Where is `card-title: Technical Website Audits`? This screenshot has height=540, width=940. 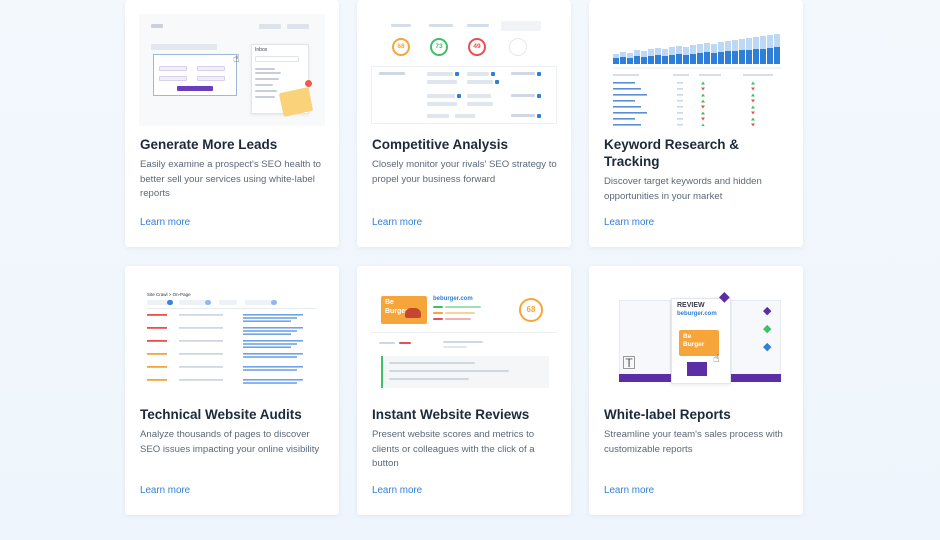 card-title: Technical Website Audits is located at coordinates (221, 414).